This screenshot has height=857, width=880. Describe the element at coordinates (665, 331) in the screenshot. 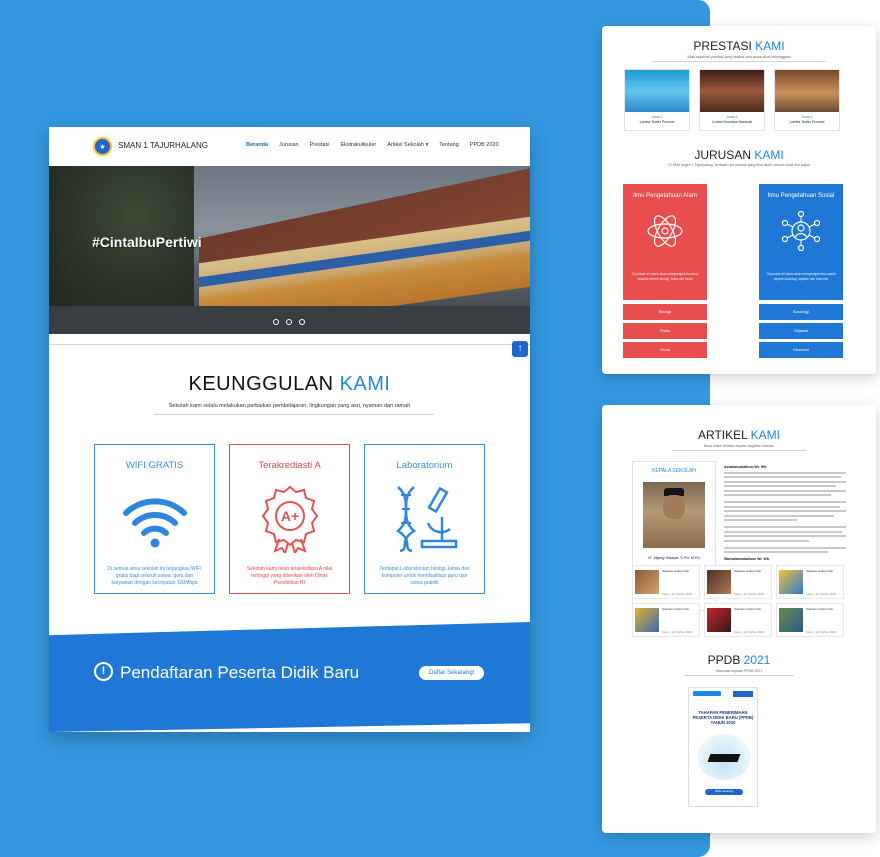

I see `subject-button-fisika: Fisika` at that location.